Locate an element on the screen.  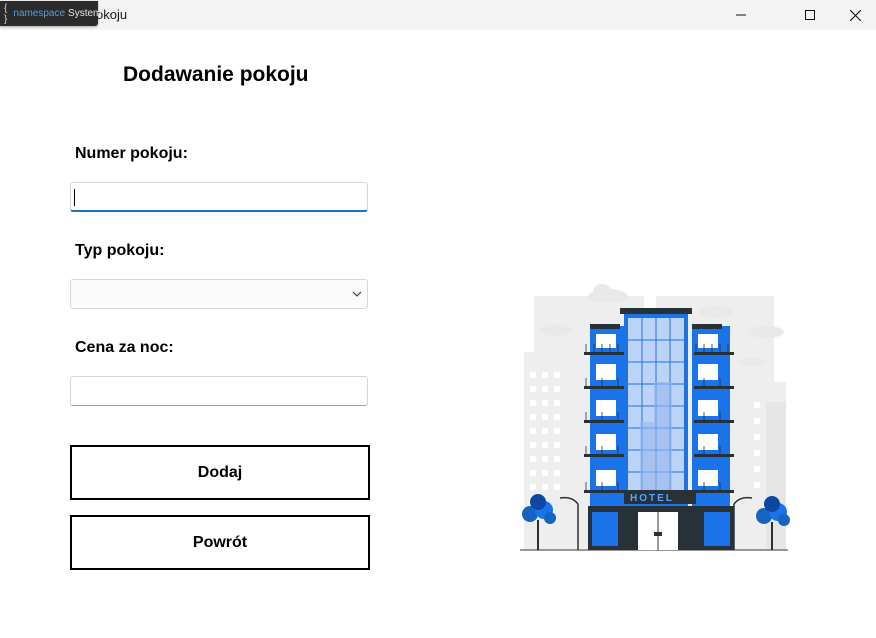
minimize-icon is located at coordinates (741, 15).